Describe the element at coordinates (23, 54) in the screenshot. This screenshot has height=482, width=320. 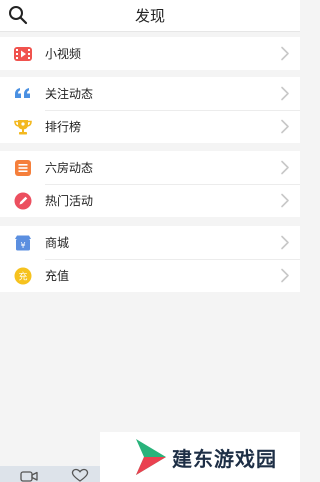
I see `video-icon` at that location.